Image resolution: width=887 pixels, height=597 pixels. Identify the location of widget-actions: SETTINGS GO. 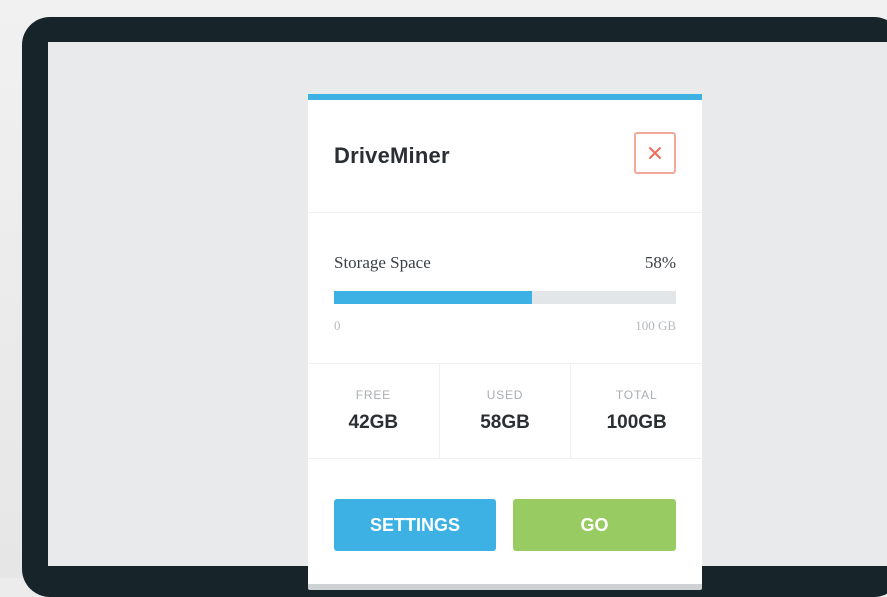
(505, 519).